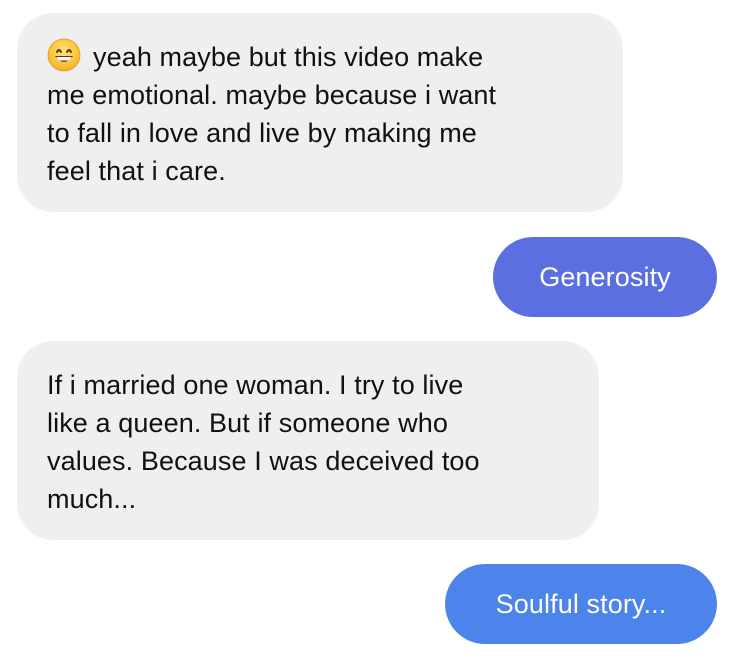 The image size is (729, 661). What do you see at coordinates (255, 385) in the screenshot?
I see `message-line: If i married one woman. I try to live` at bounding box center [255, 385].